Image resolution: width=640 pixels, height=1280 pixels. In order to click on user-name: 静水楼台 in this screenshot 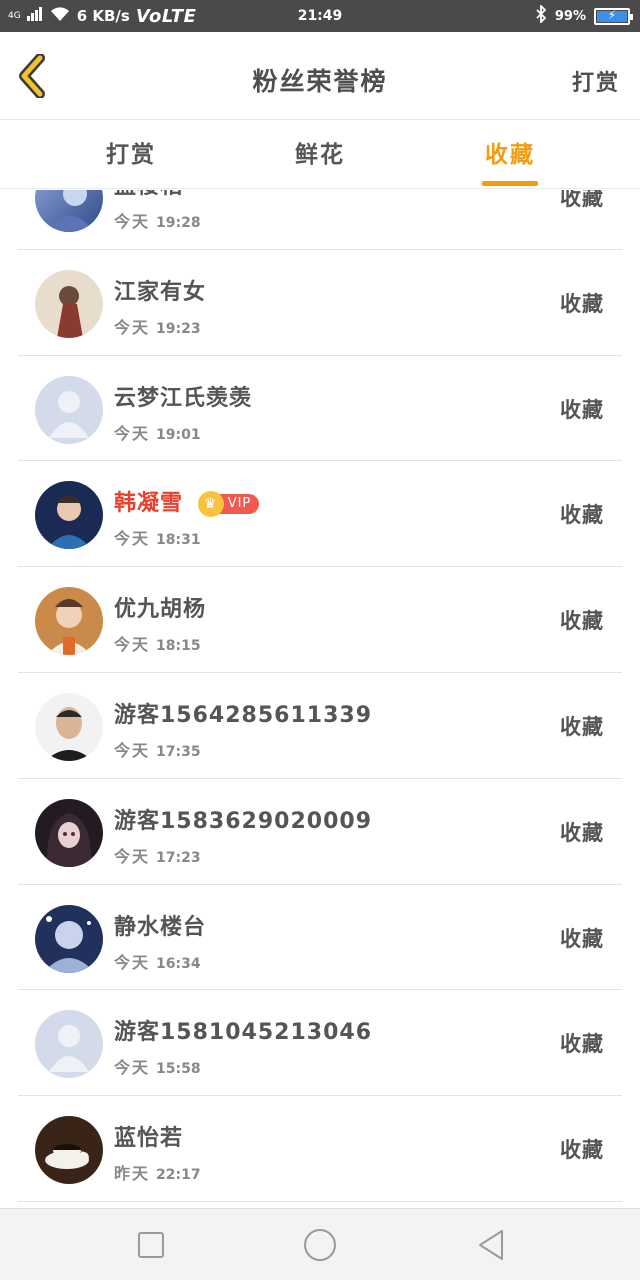, I will do `click(160, 927)`.